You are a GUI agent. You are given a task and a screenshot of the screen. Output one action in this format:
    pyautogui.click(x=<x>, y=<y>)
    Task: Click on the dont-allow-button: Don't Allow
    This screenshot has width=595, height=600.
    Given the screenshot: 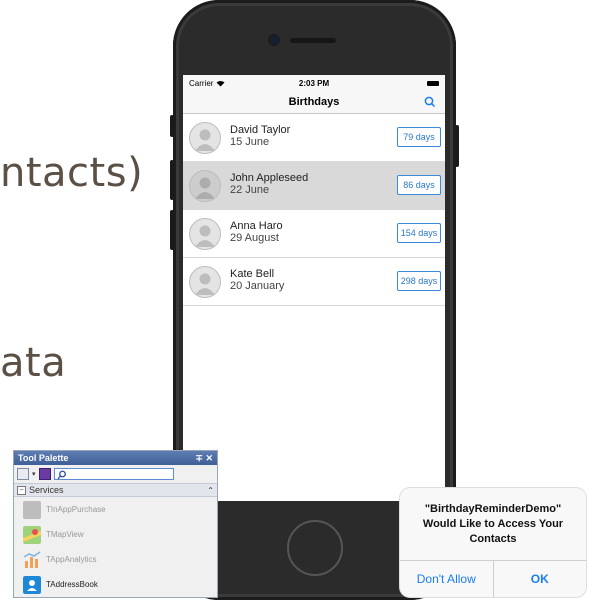 What is the action you would take?
    pyautogui.click(x=446, y=579)
    